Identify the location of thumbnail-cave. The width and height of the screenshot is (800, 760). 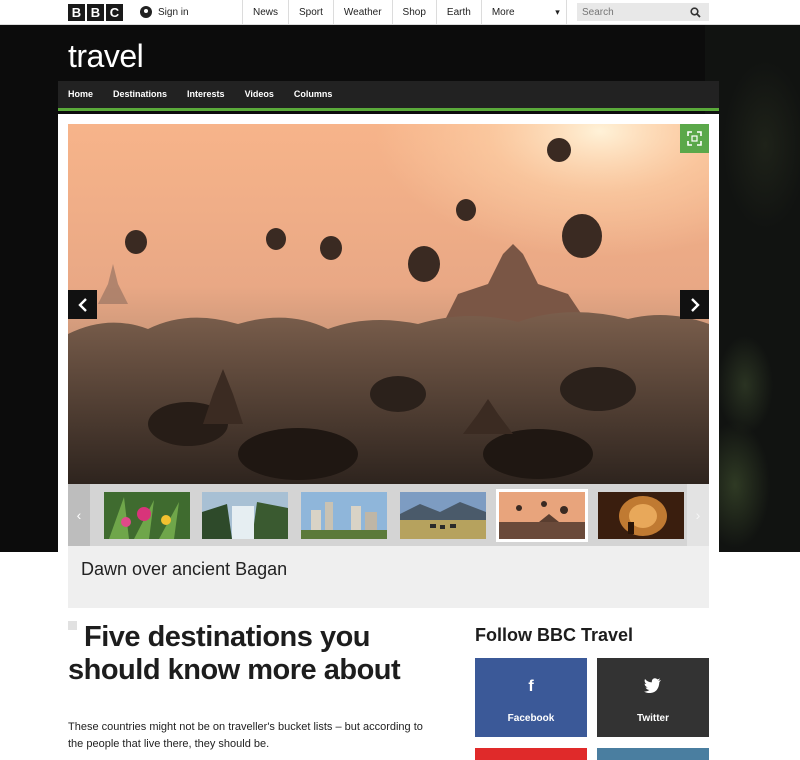
(641, 515).